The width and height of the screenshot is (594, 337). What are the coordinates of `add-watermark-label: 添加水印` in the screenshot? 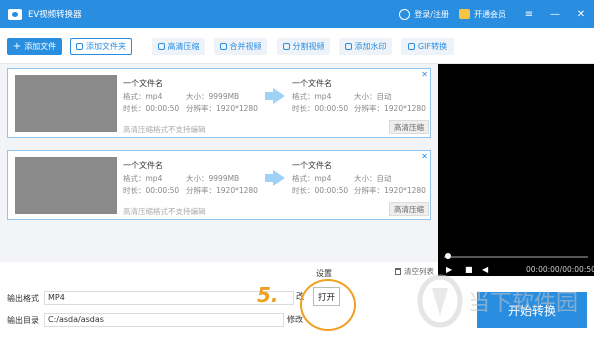 It's located at (370, 46).